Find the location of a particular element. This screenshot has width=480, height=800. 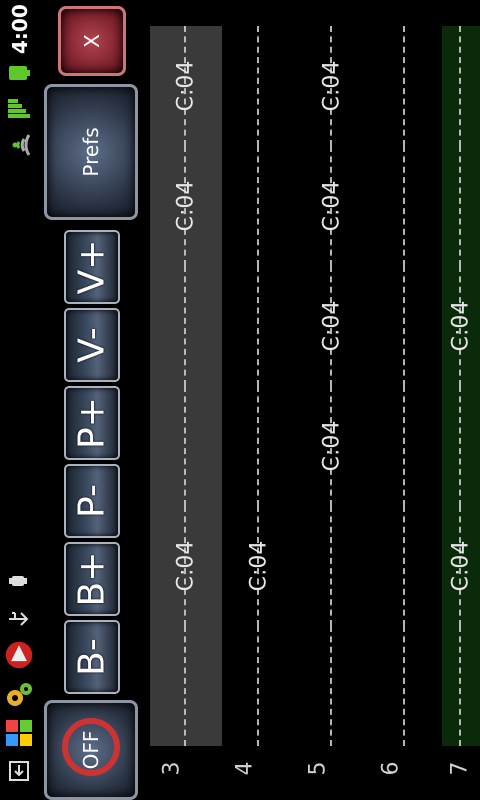

close-label: X is located at coordinates (92, 41).